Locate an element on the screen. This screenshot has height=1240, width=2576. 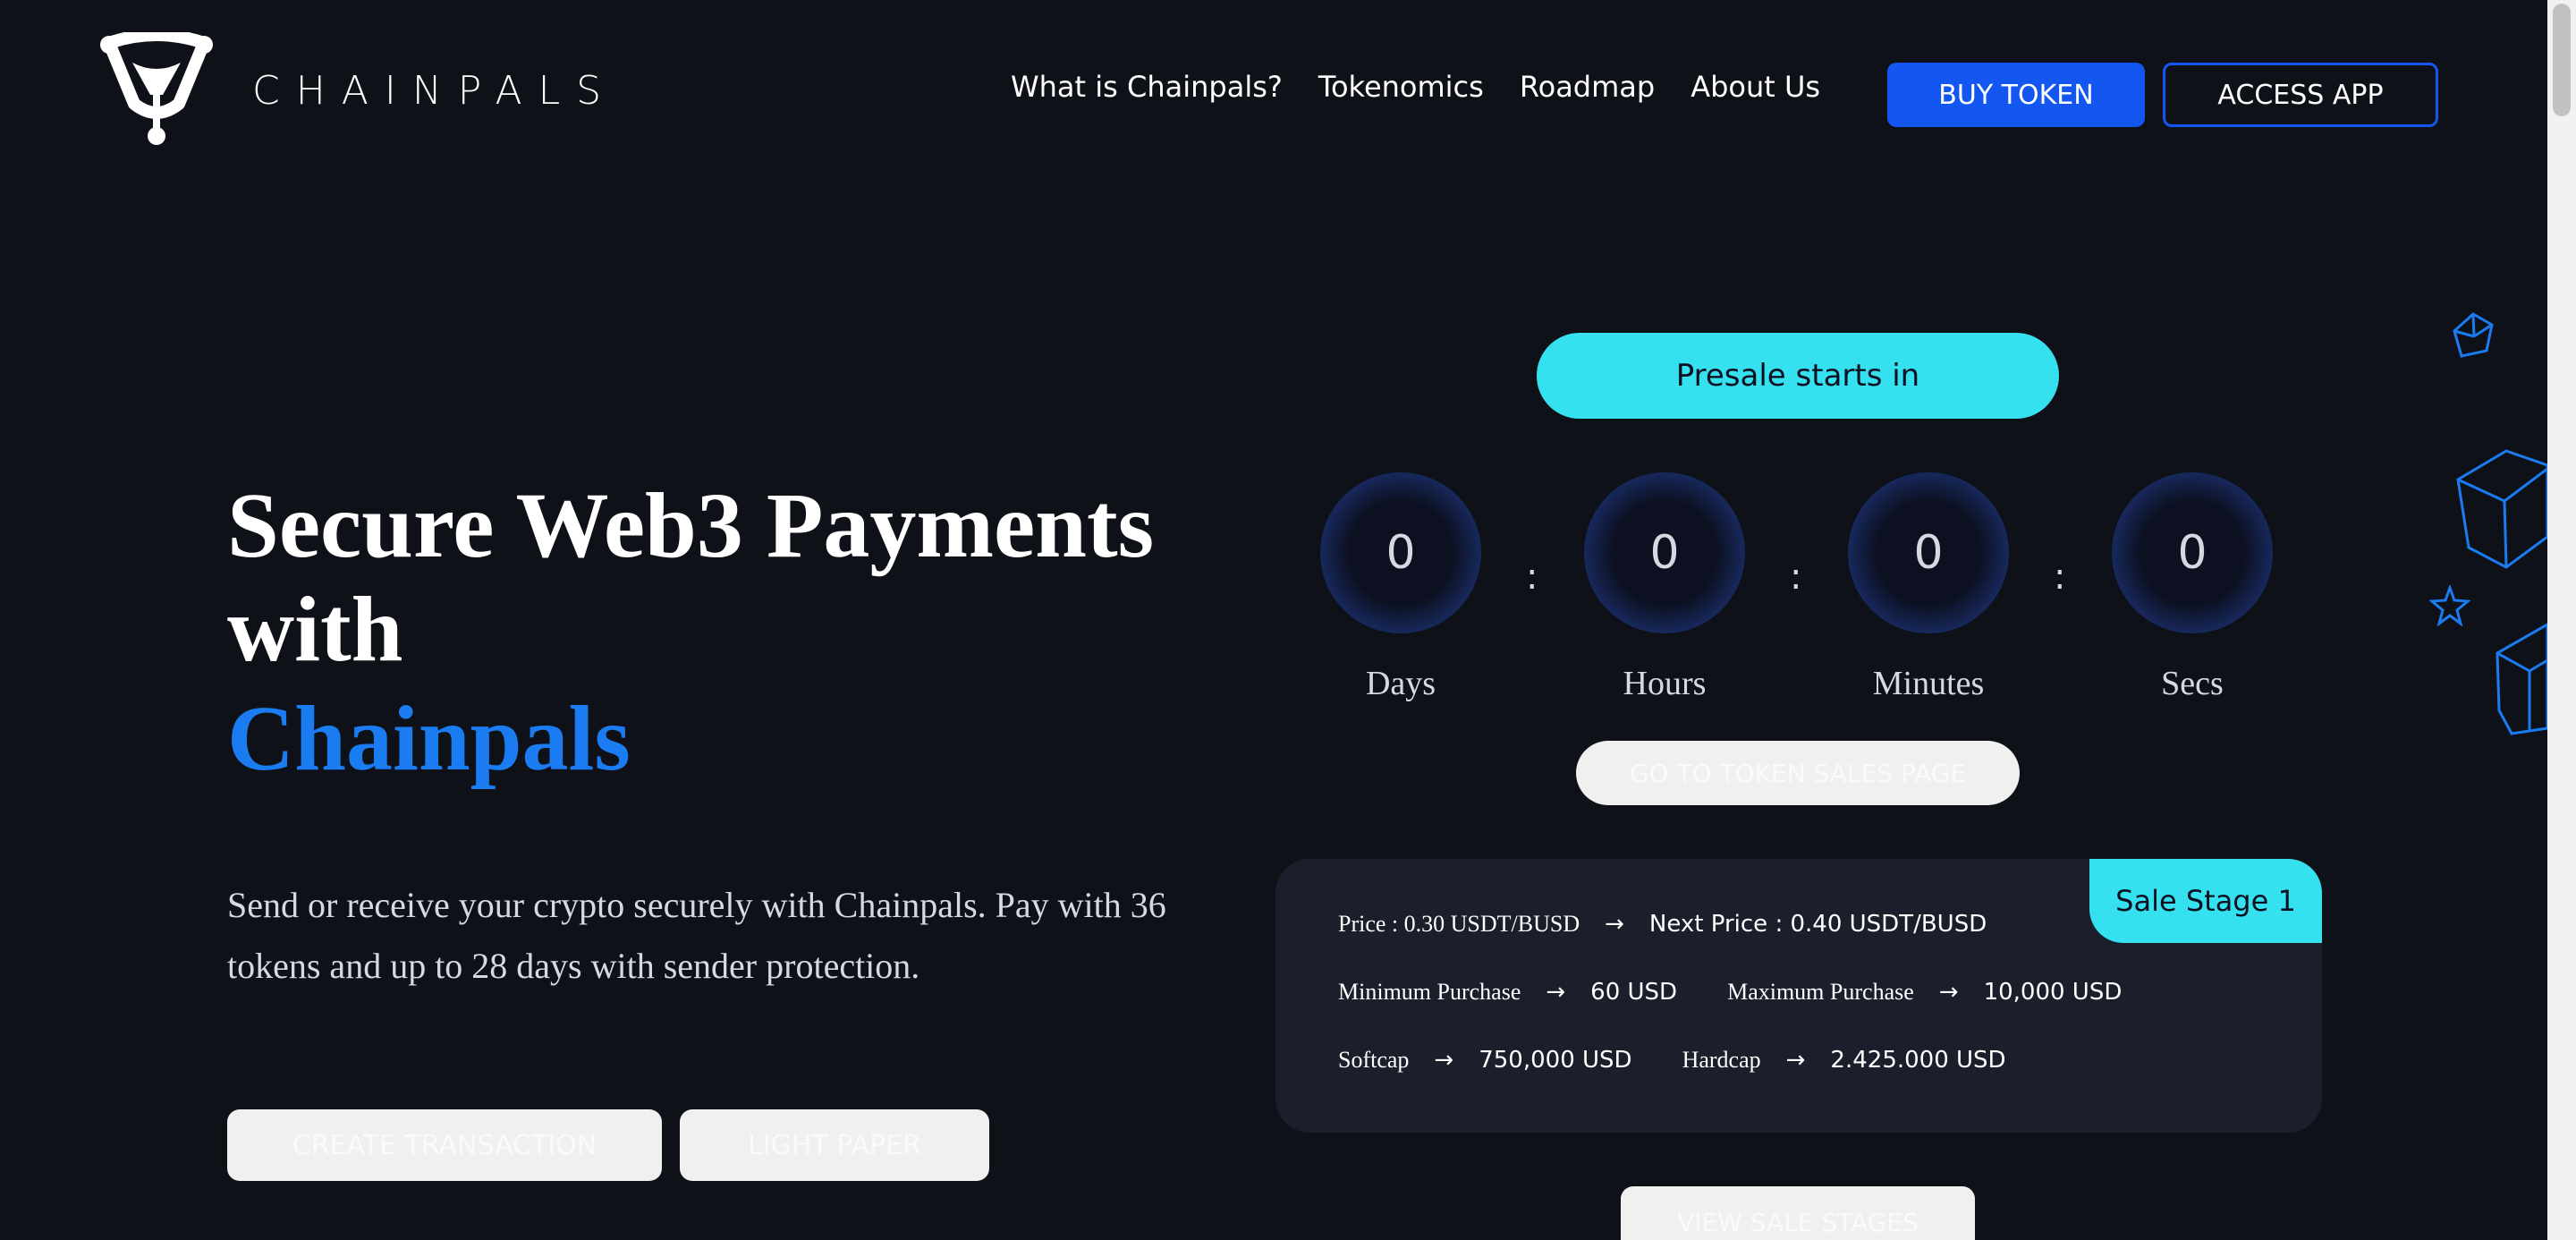
chainpals-logo-icon is located at coordinates (156, 88).